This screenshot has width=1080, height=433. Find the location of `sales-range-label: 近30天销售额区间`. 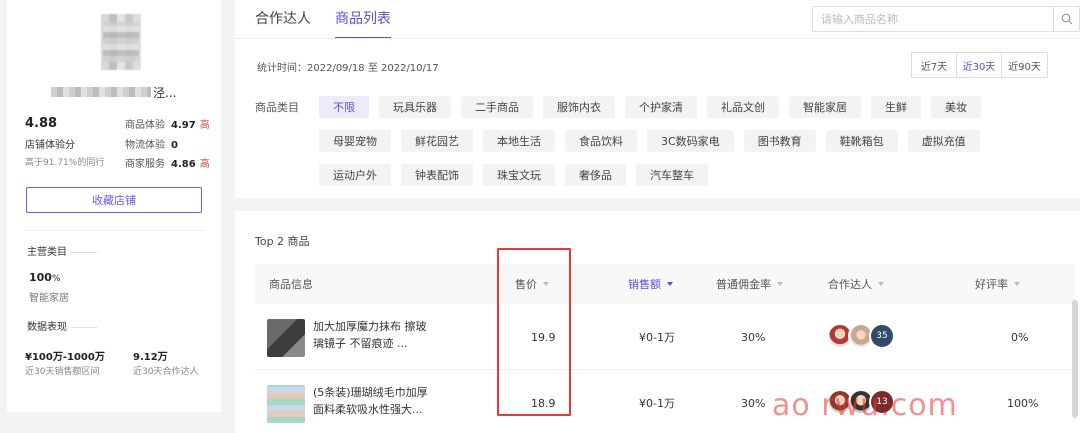

sales-range-label: 近30天销售额区间 is located at coordinates (62, 372).